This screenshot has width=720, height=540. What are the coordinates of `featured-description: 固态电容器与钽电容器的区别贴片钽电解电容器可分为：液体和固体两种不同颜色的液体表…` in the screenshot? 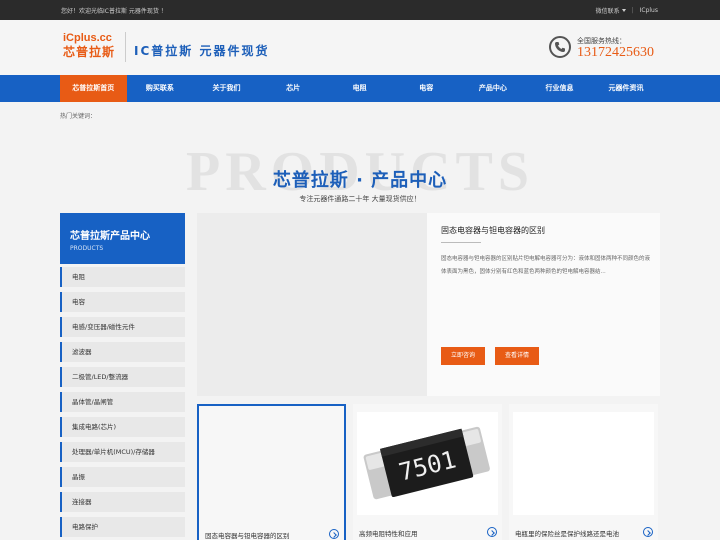 It's located at (546, 265).